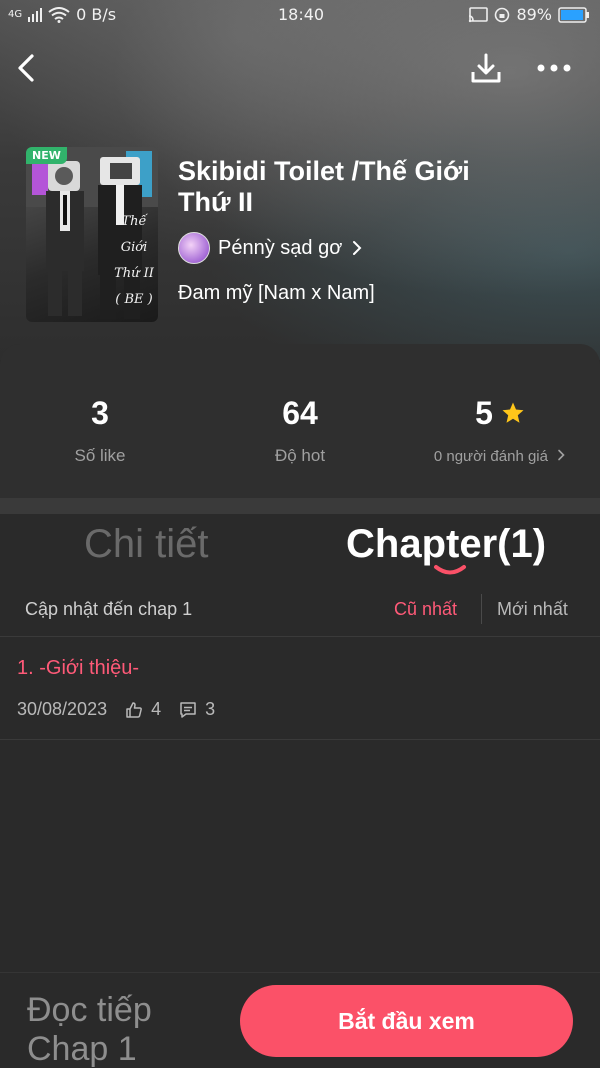 The height and width of the screenshot is (1068, 600). Describe the element at coordinates (62, 709) in the screenshot. I see `chapter-date: 30/08/2023` at that location.